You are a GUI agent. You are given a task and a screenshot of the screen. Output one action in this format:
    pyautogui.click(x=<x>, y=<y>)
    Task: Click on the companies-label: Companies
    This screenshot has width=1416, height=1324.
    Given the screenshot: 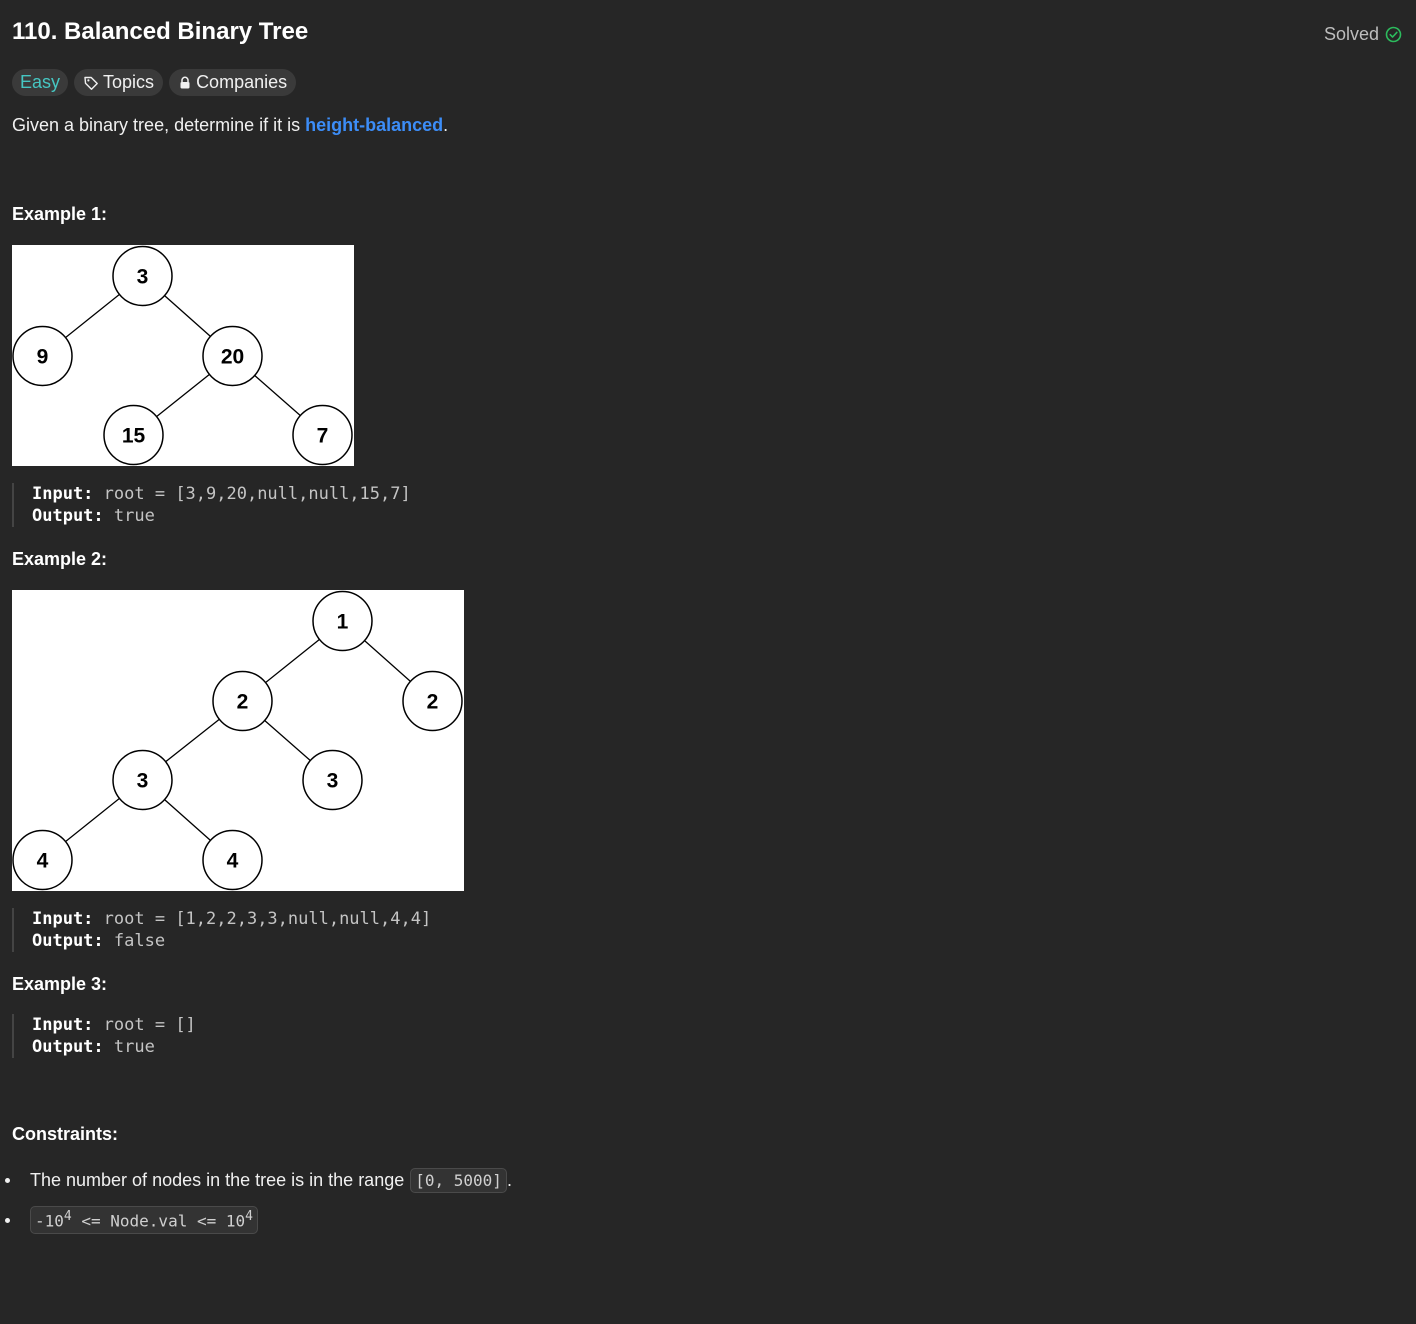 What is the action you would take?
    pyautogui.click(x=242, y=82)
    